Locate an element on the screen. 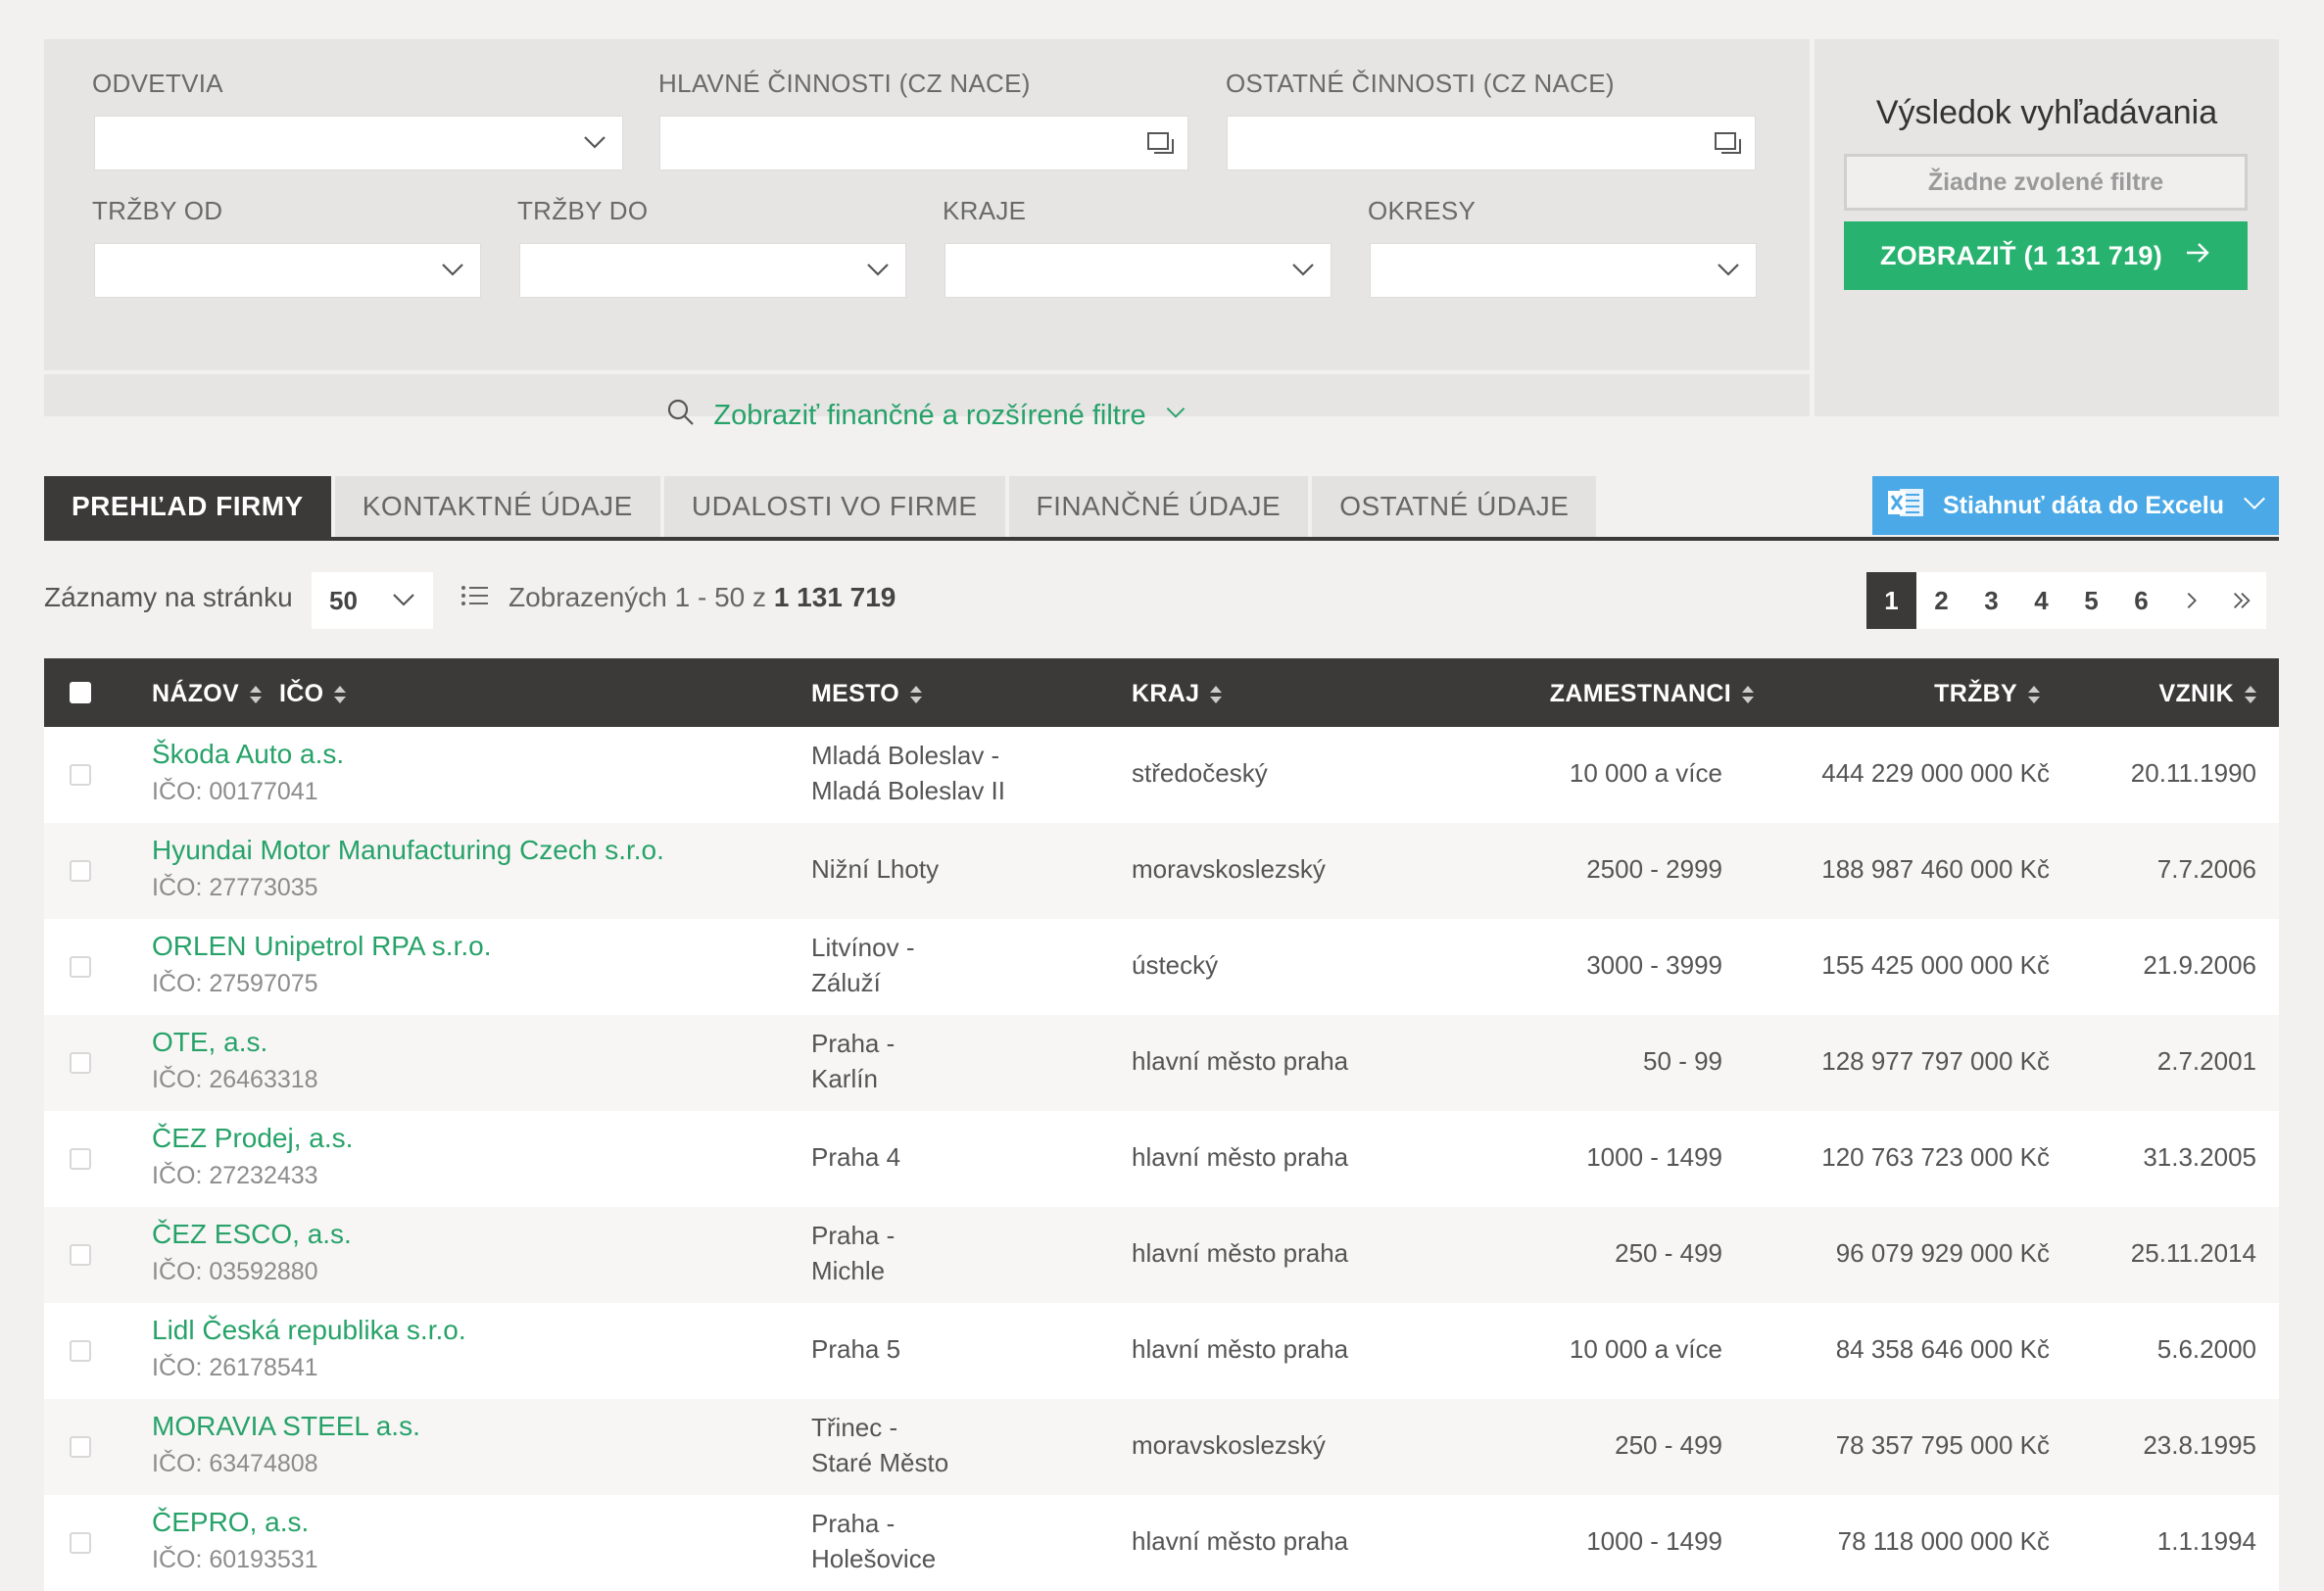  company-city: Praha - Karlín is located at coordinates (853, 1061).